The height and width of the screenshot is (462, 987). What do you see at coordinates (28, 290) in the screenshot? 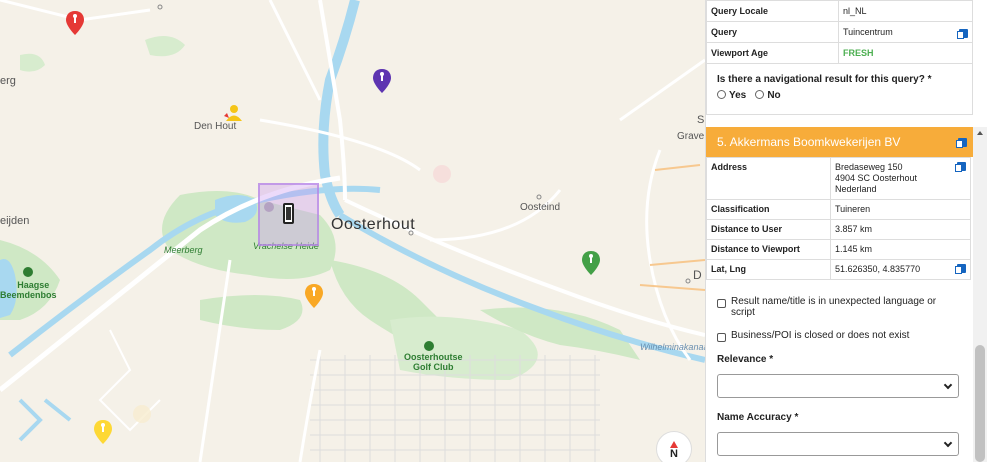
I see `map-label-haagse-beemdenbos: Haagse Beemdenbos` at bounding box center [28, 290].